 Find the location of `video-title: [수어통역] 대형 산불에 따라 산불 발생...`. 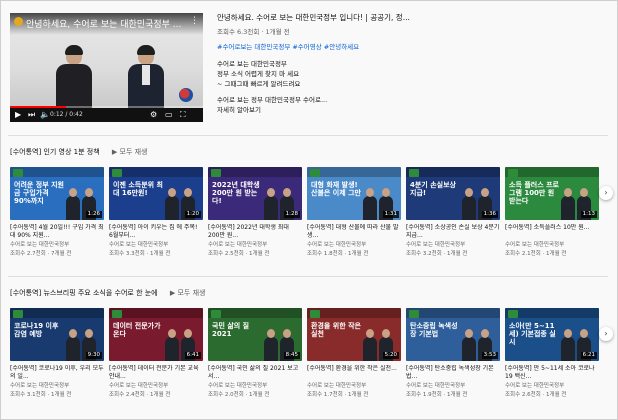

video-title: [수어통역] 대형 산불에 따라 산불 발생... is located at coordinates (354, 232).